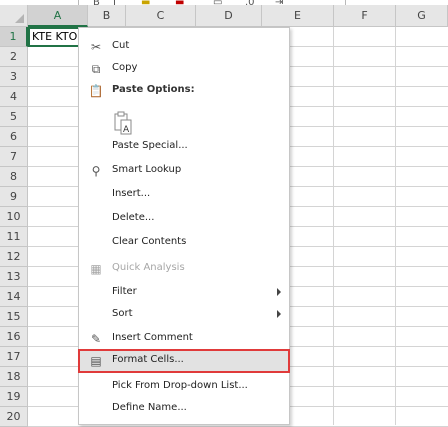  I want to click on row-header-4: 4, so click(14, 97).